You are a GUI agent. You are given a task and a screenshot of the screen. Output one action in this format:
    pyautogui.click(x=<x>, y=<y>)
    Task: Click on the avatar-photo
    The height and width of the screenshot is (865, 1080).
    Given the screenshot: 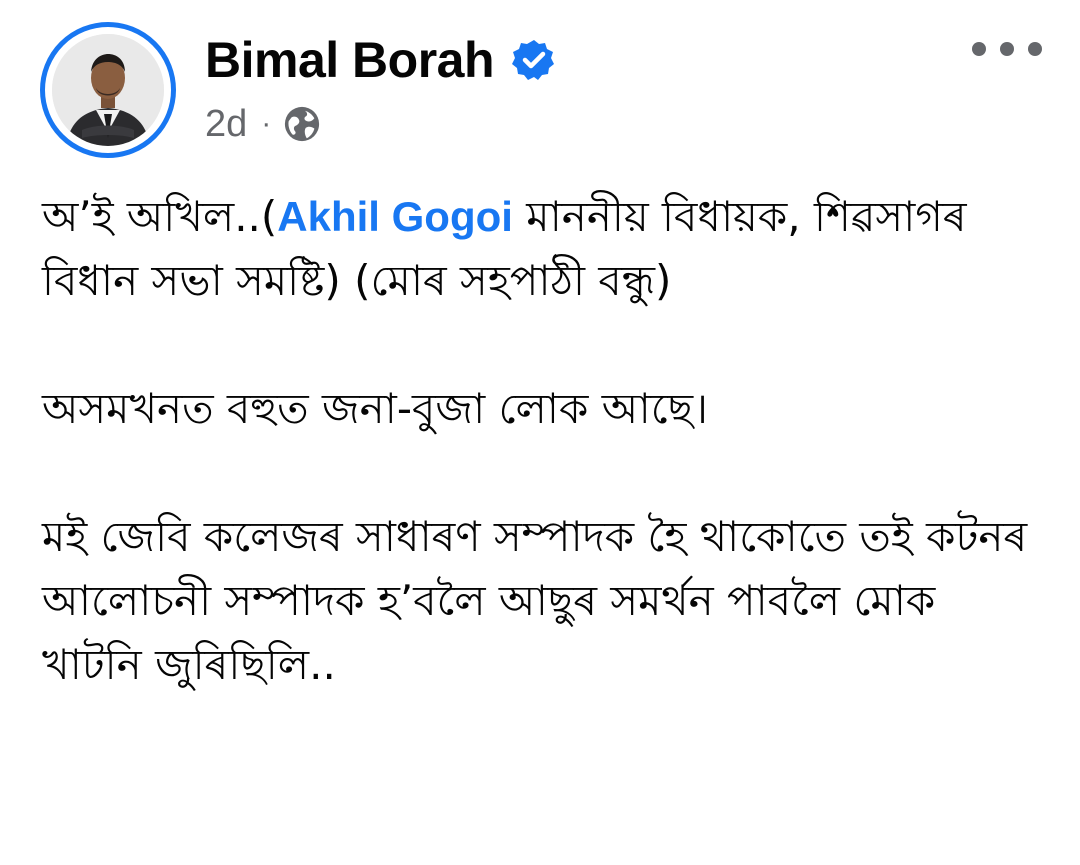 What is the action you would take?
    pyautogui.click(x=108, y=90)
    